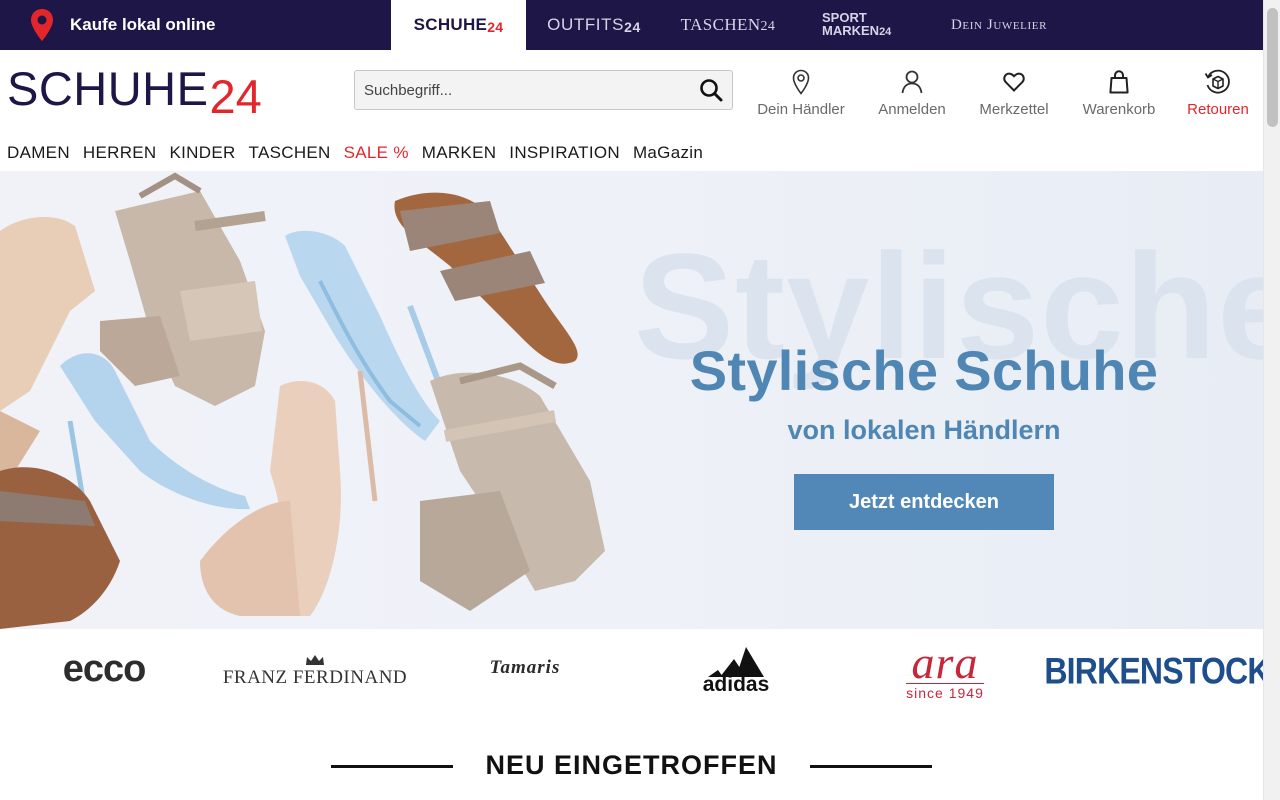 This screenshot has width=1280, height=800. Describe the element at coordinates (945, 691) in the screenshot. I see `brand-ara-since: since 1949` at that location.